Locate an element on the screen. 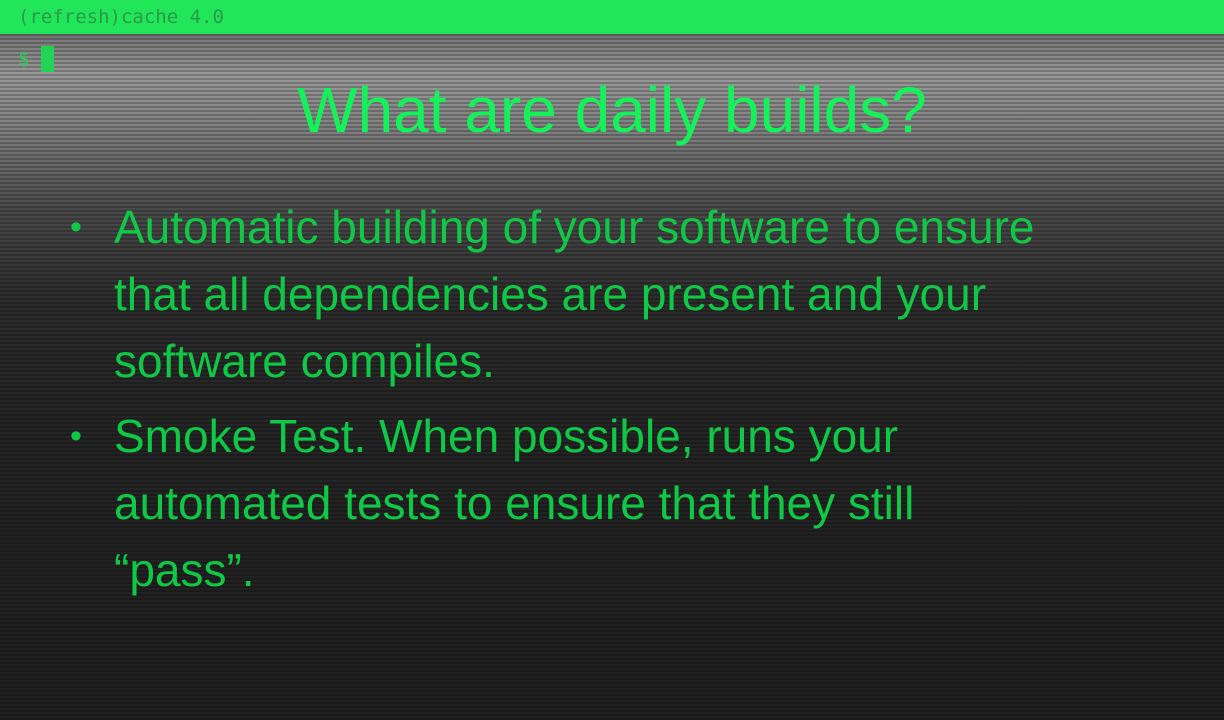 Image resolution: width=1224 pixels, height=720 pixels. bullet-text-line: software compiles. is located at coordinates (304, 361).